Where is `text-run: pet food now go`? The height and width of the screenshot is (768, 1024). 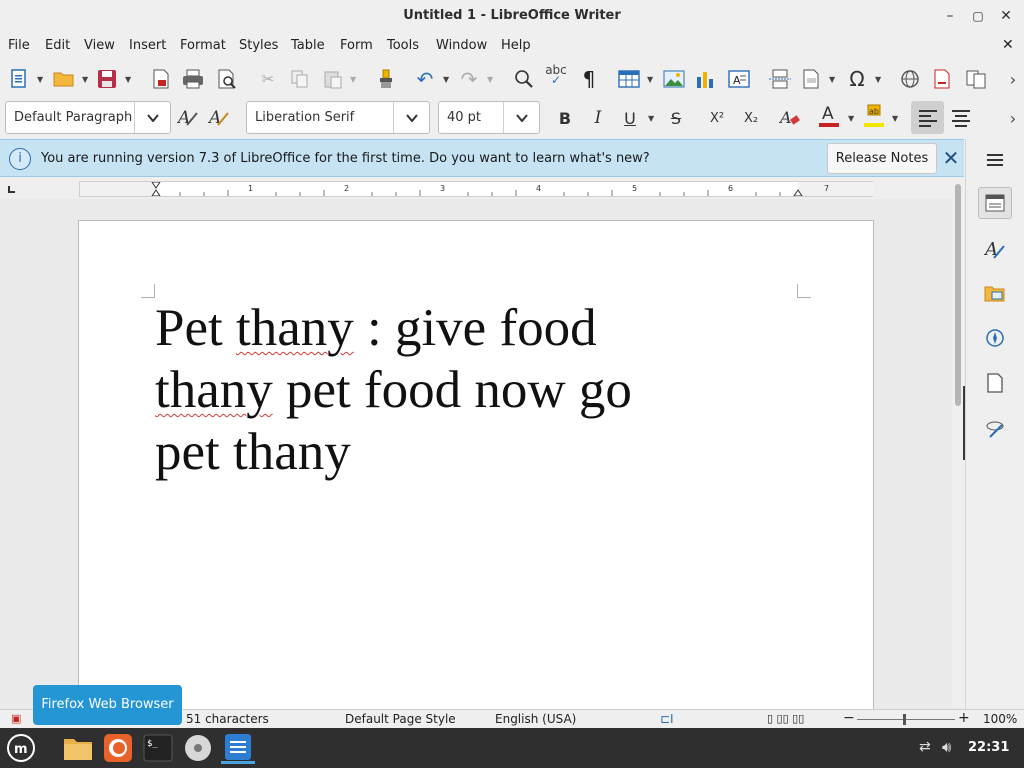
text-run: pet food now go is located at coordinates (452, 390).